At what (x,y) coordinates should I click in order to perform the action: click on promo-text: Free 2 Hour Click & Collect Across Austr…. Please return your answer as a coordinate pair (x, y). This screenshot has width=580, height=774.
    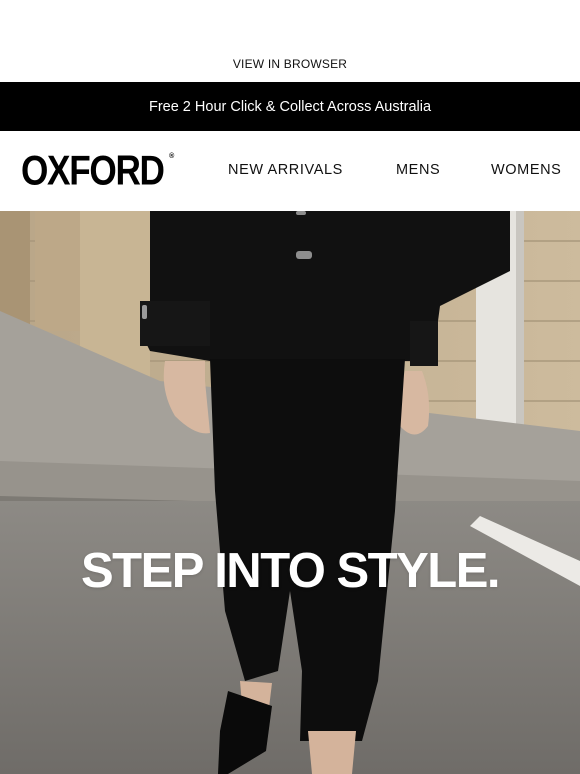
    Looking at the image, I should click on (290, 106).